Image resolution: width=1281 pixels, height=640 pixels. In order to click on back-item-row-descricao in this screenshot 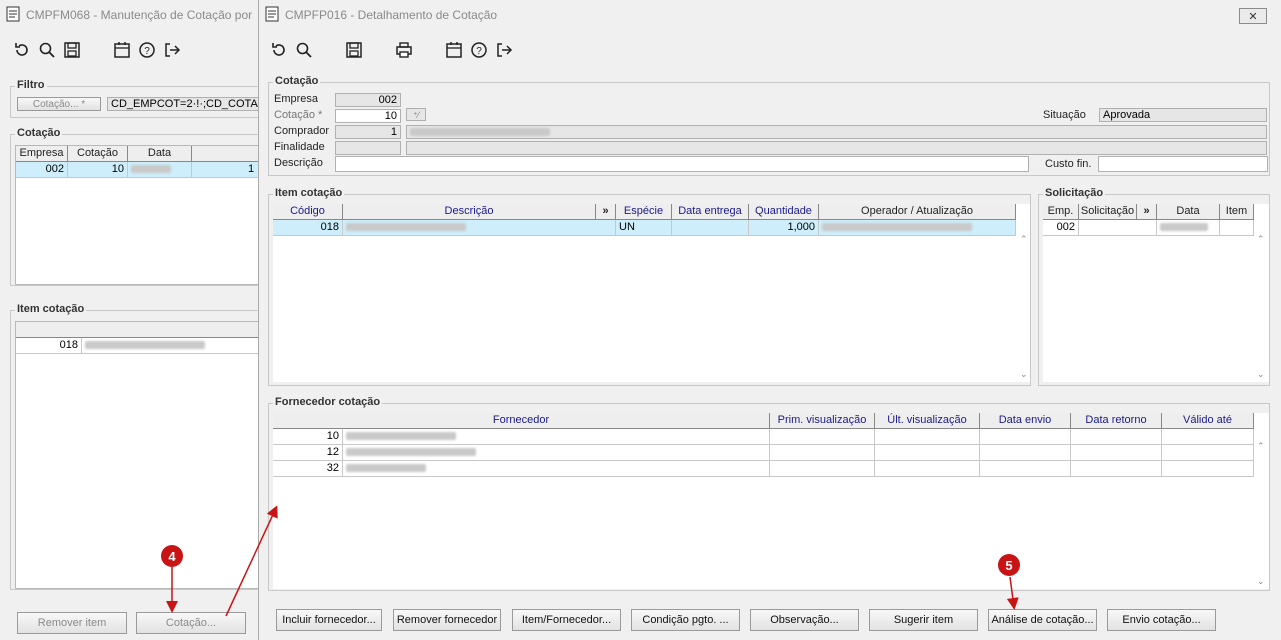, I will do `click(171, 346)`.